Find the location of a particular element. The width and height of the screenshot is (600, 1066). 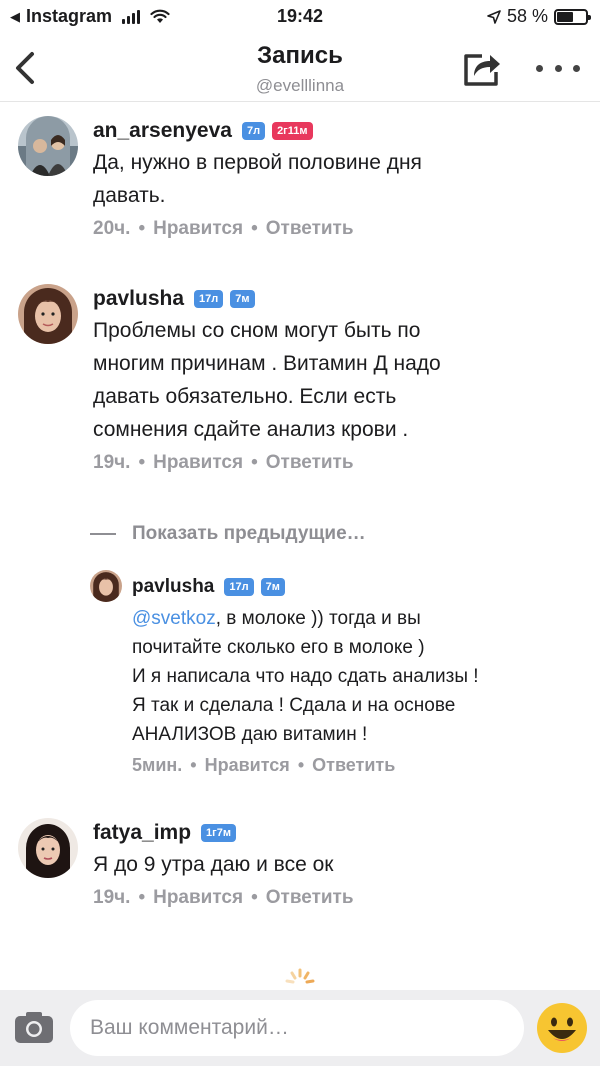

loading-spinner-icon is located at coordinates (300, 976).